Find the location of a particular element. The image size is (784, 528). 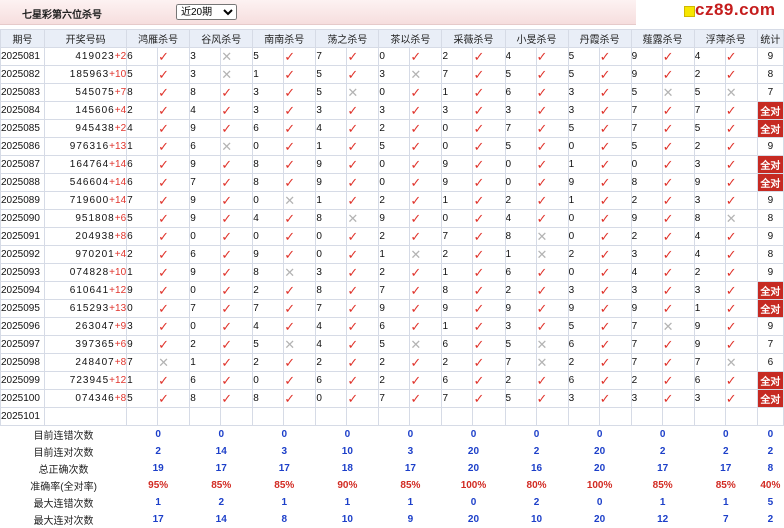

summary-value: 19 is located at coordinates (158, 468).